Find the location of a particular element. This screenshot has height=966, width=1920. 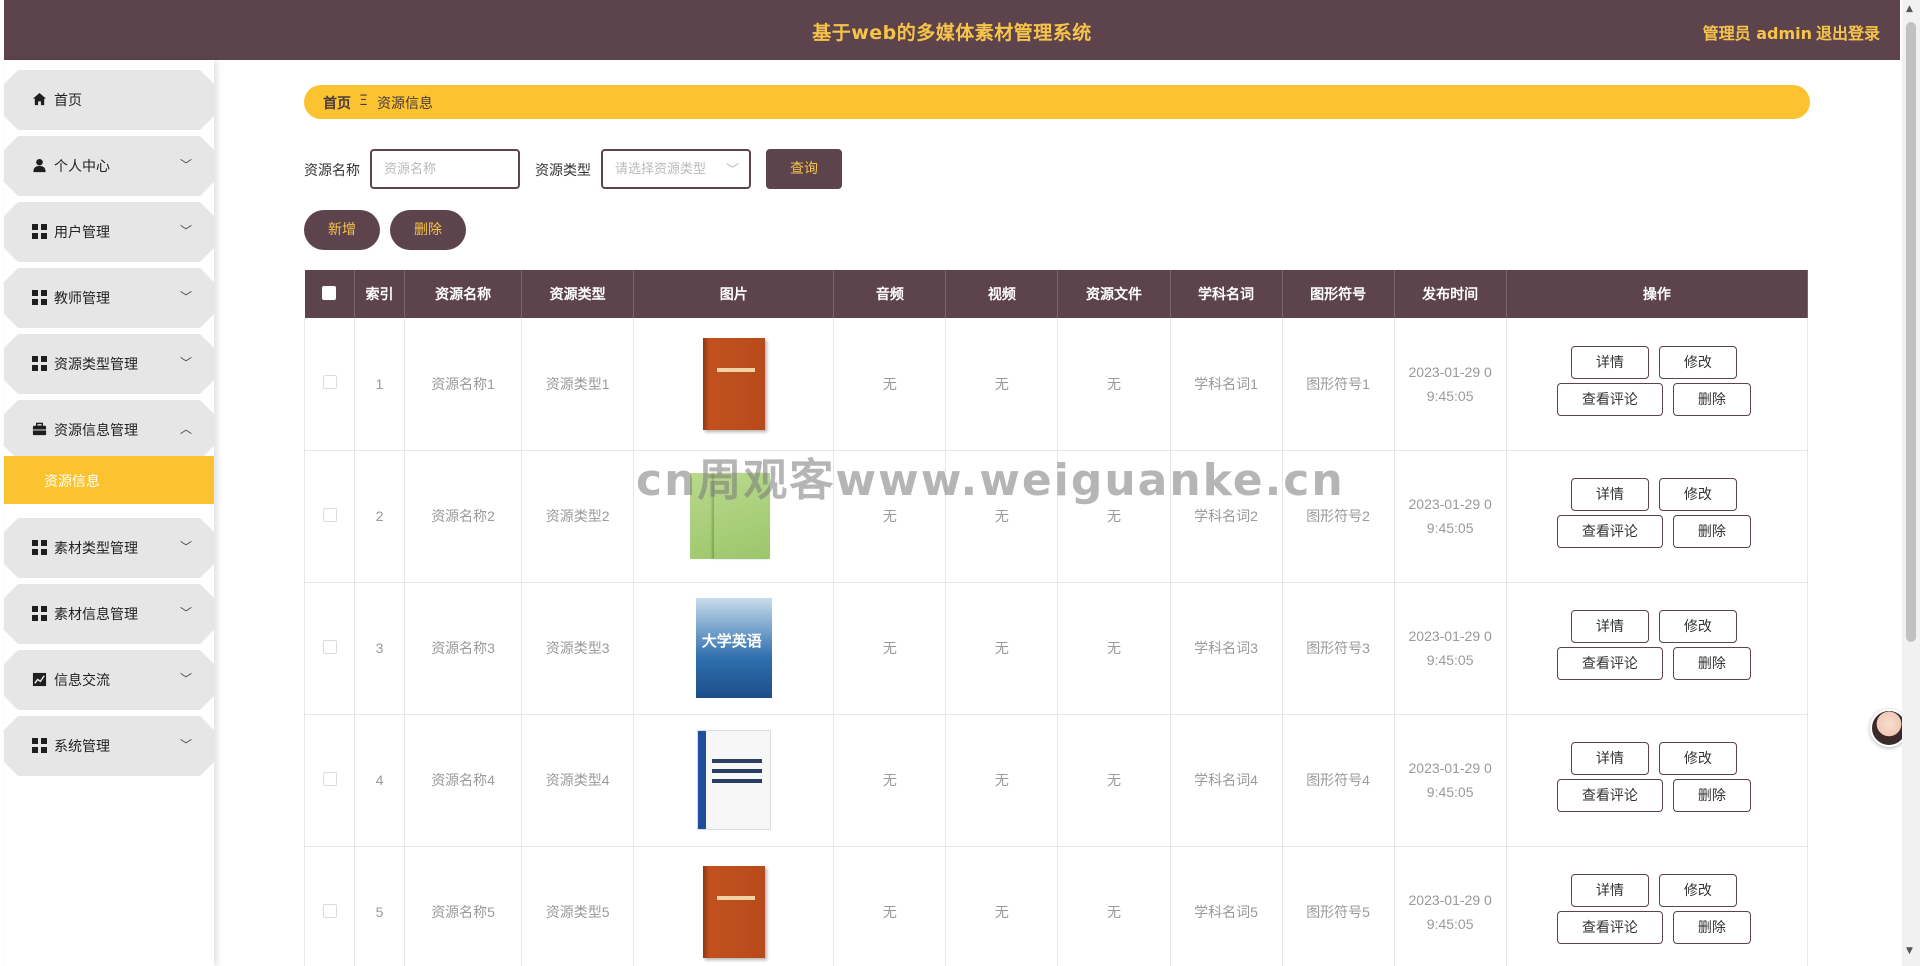

select-all-checkbox is located at coordinates (329, 292).